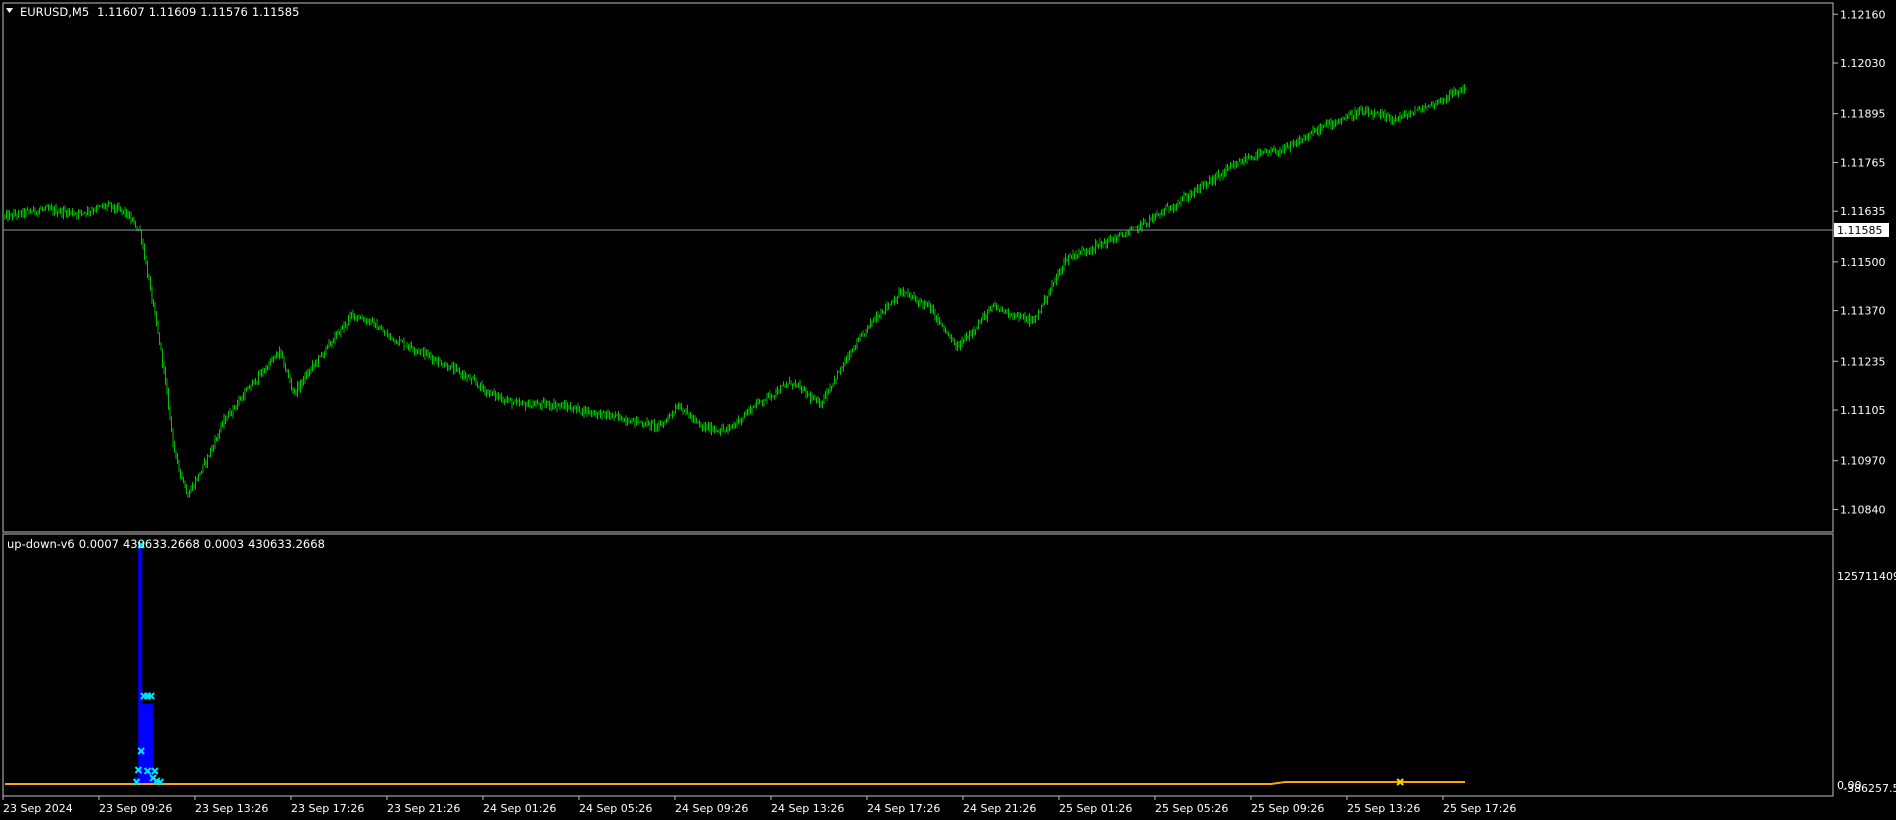 Image resolution: width=1896 pixels, height=820 pixels. I want to click on indicator-scale: 1257114095 0.00 -386257.5, so click(1866, 682).